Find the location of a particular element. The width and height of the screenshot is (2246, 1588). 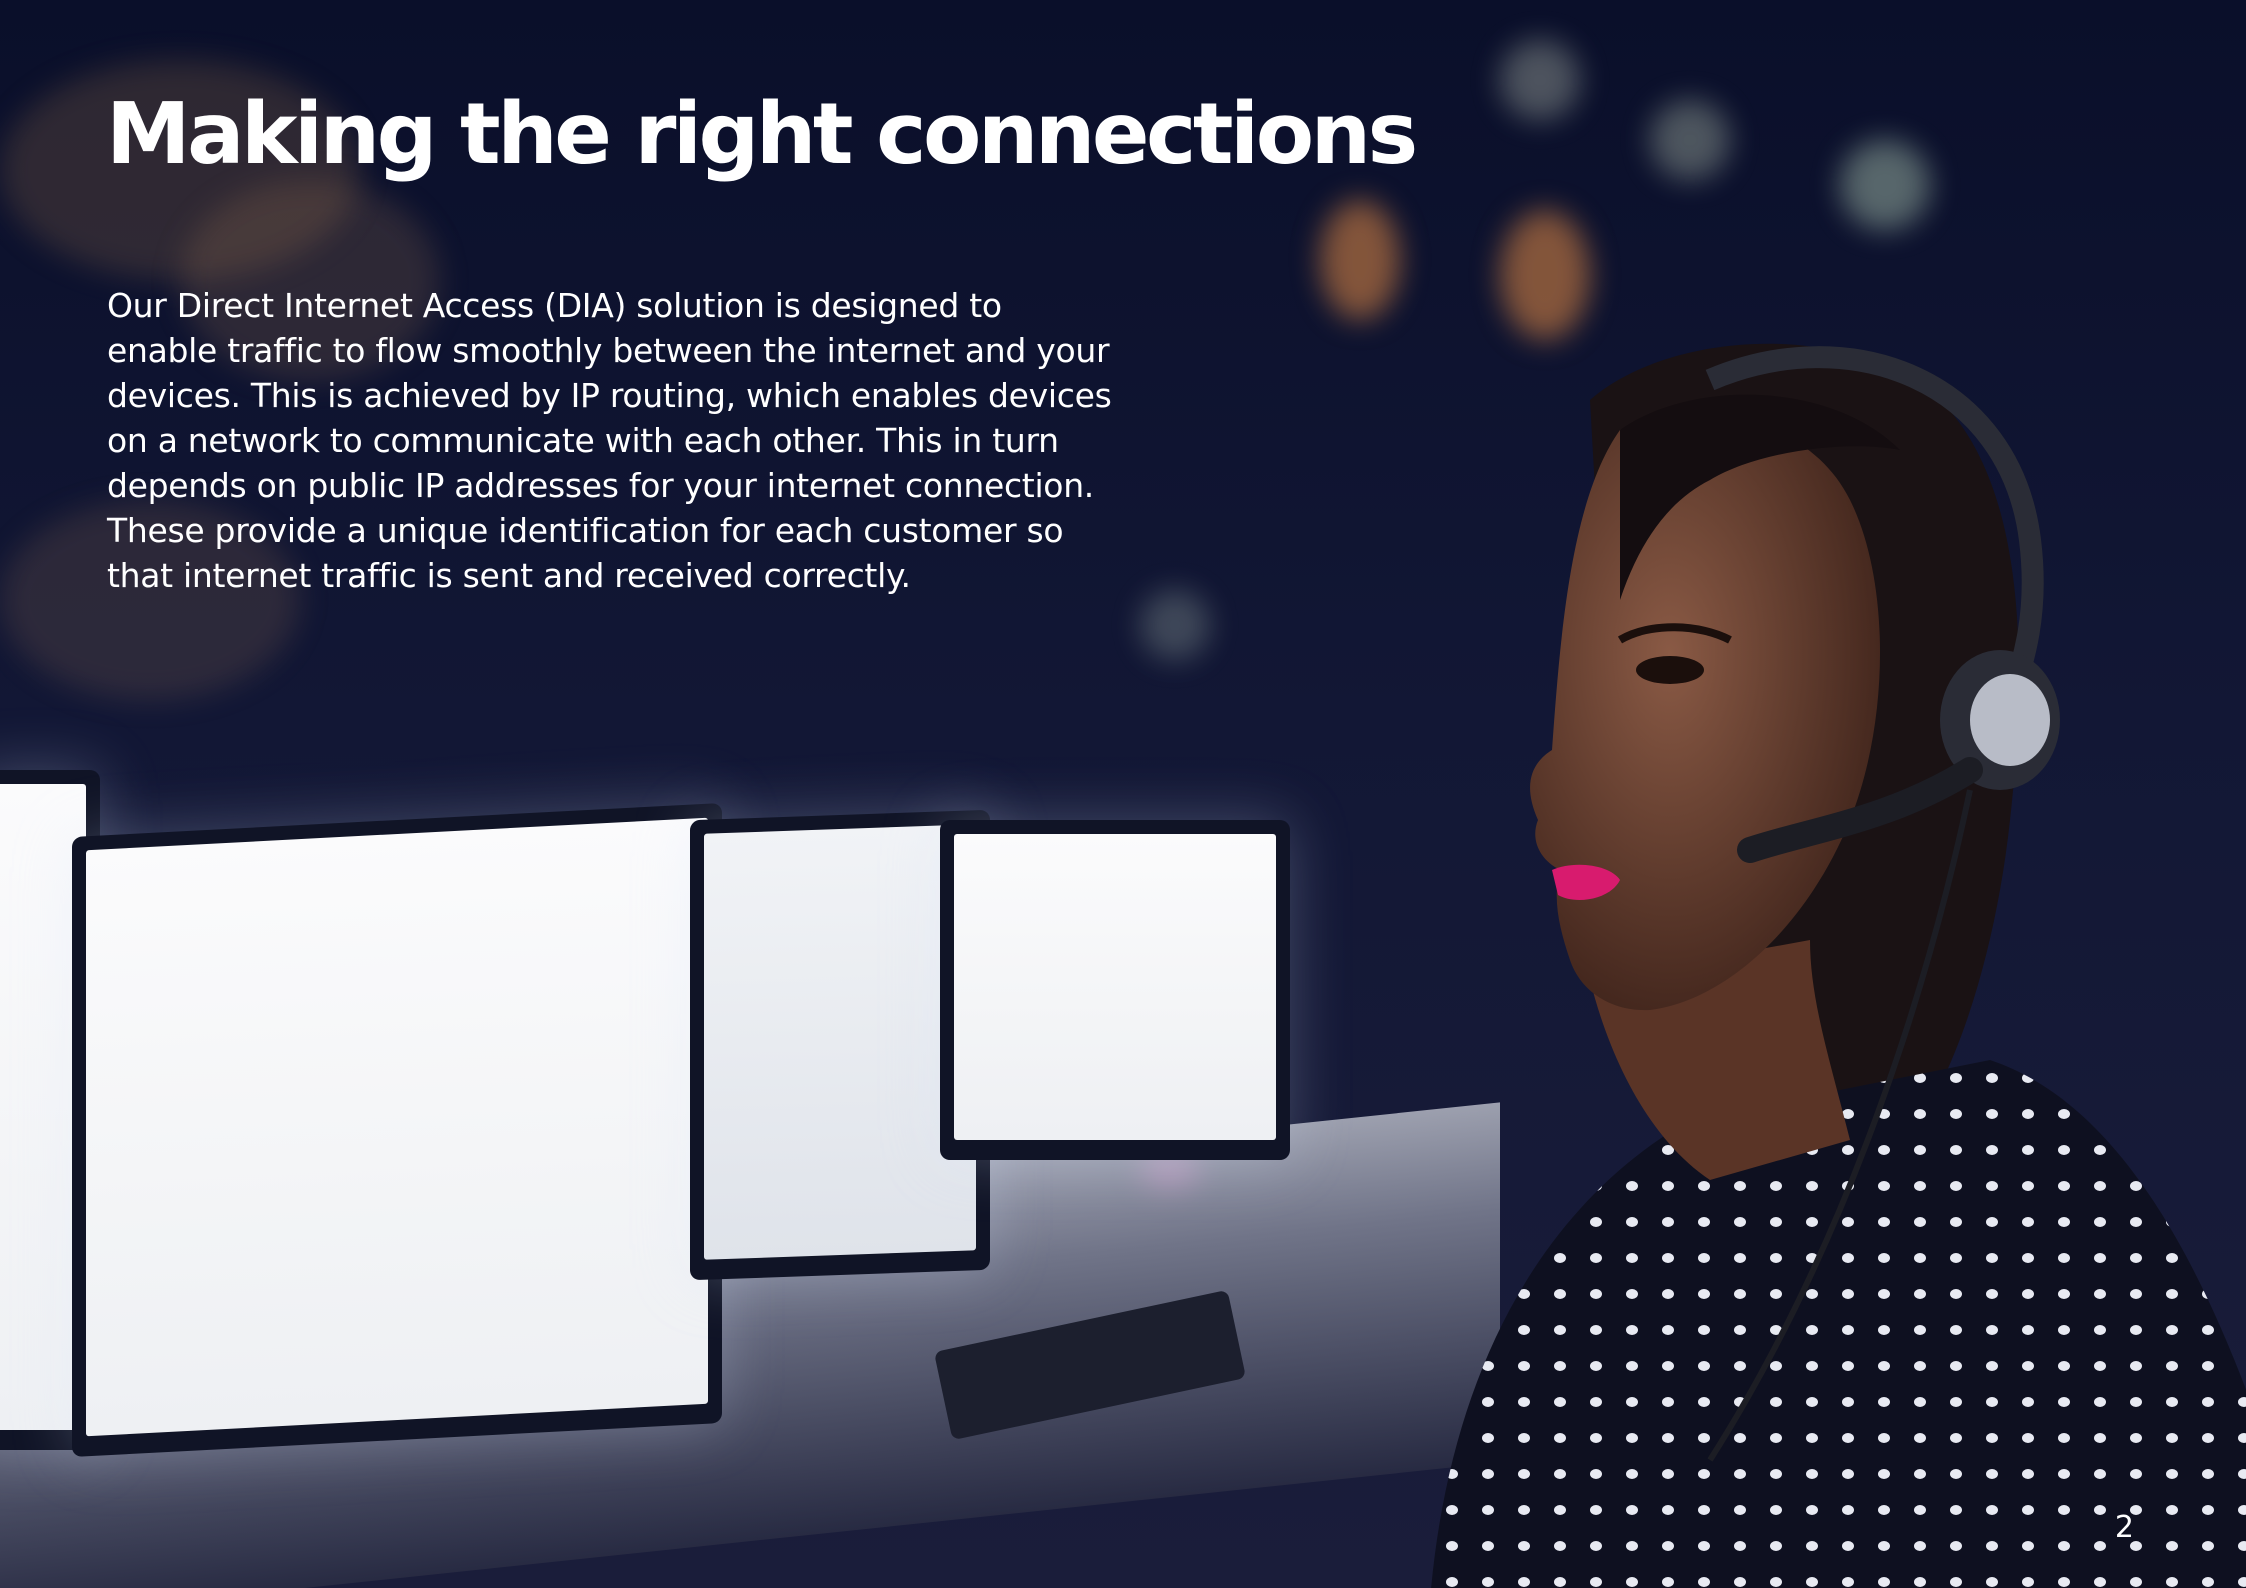

page-number: 2 is located at coordinates (2124, 1527).